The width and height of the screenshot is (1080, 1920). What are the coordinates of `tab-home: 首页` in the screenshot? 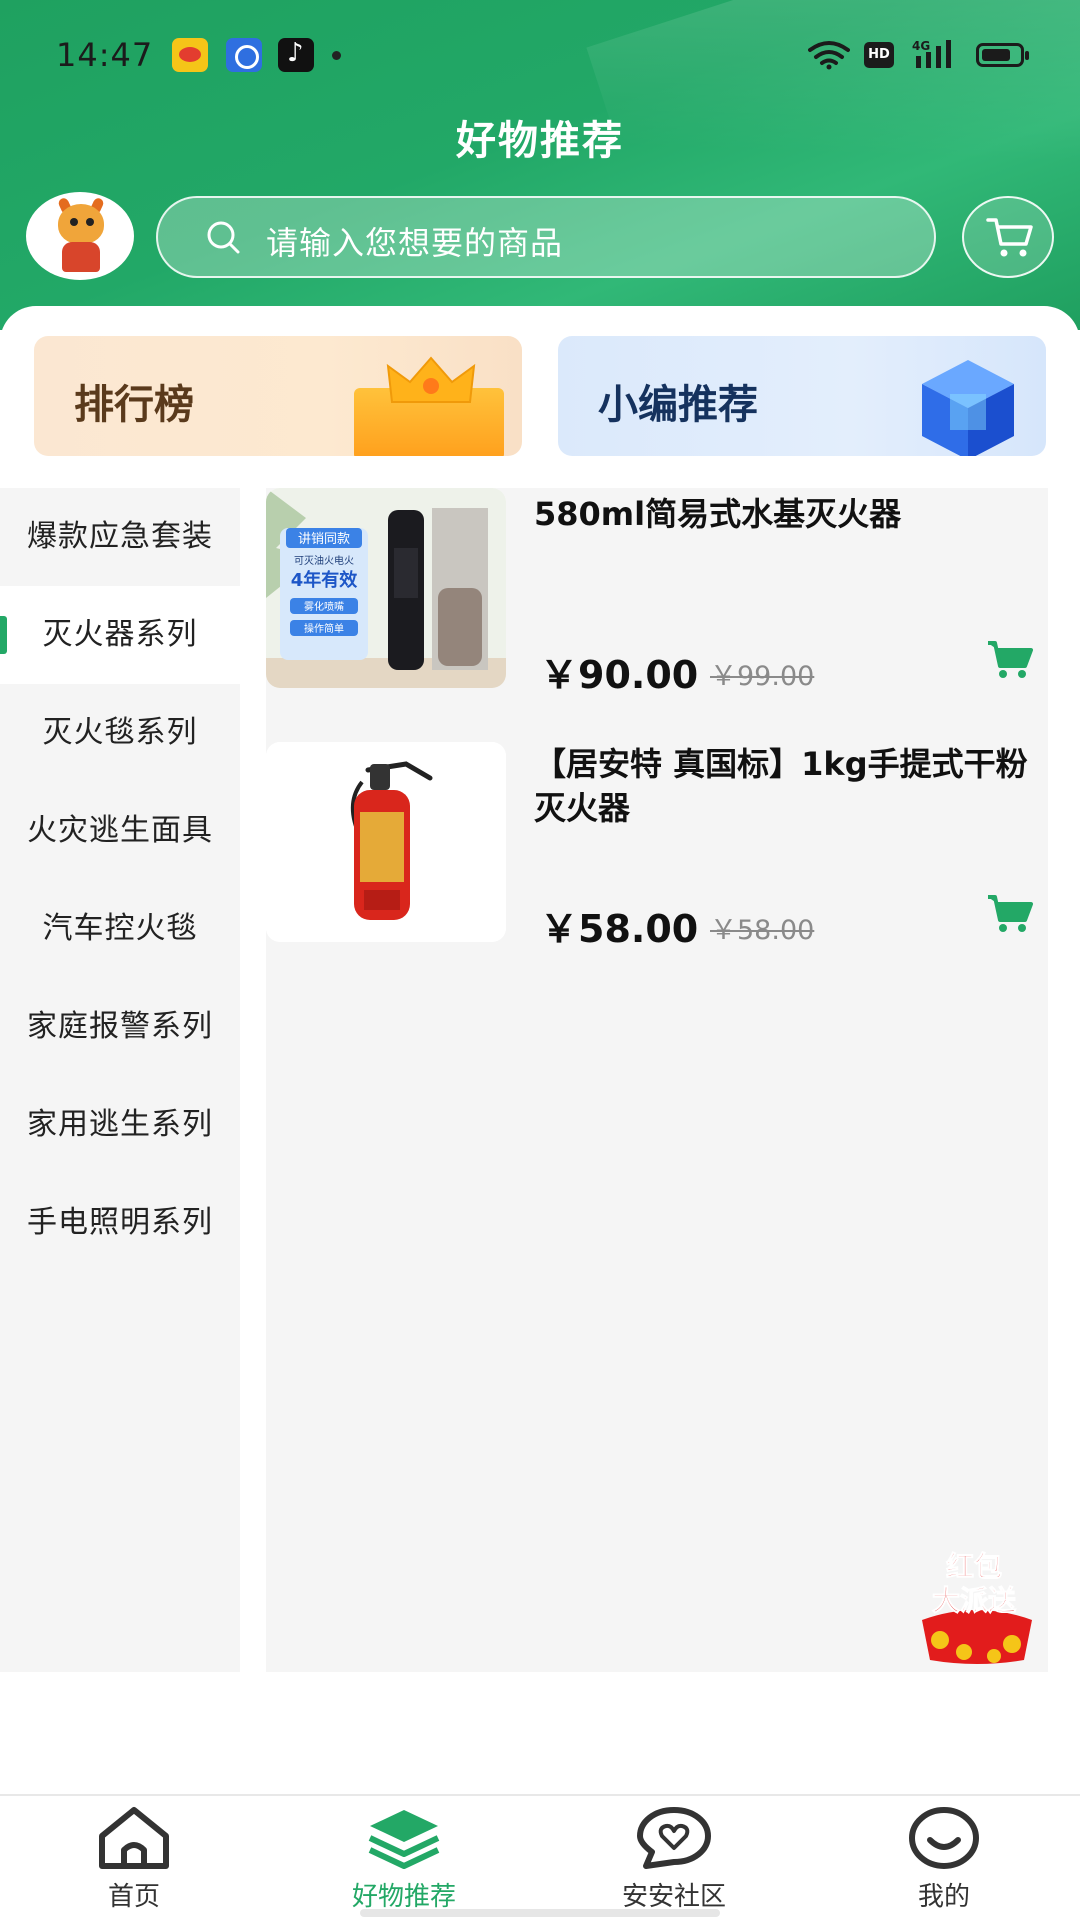 It's located at (134, 1858).